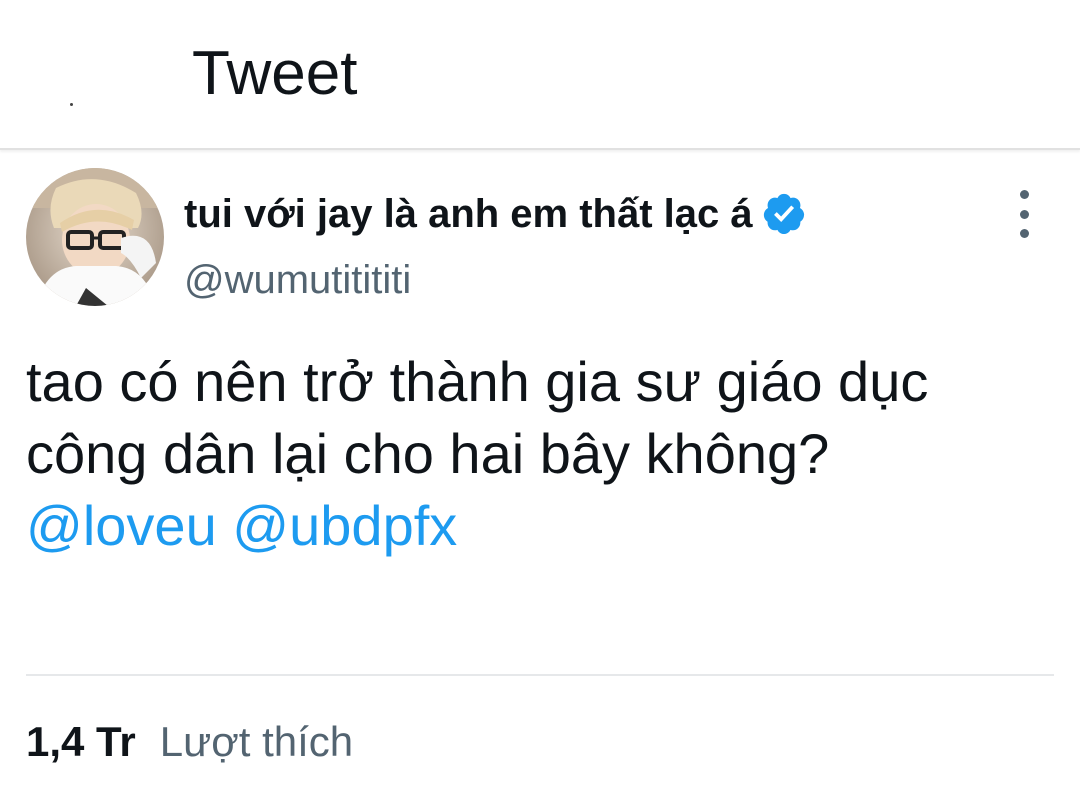  I want to click on mention-link: @ubdpfx, so click(344, 525).